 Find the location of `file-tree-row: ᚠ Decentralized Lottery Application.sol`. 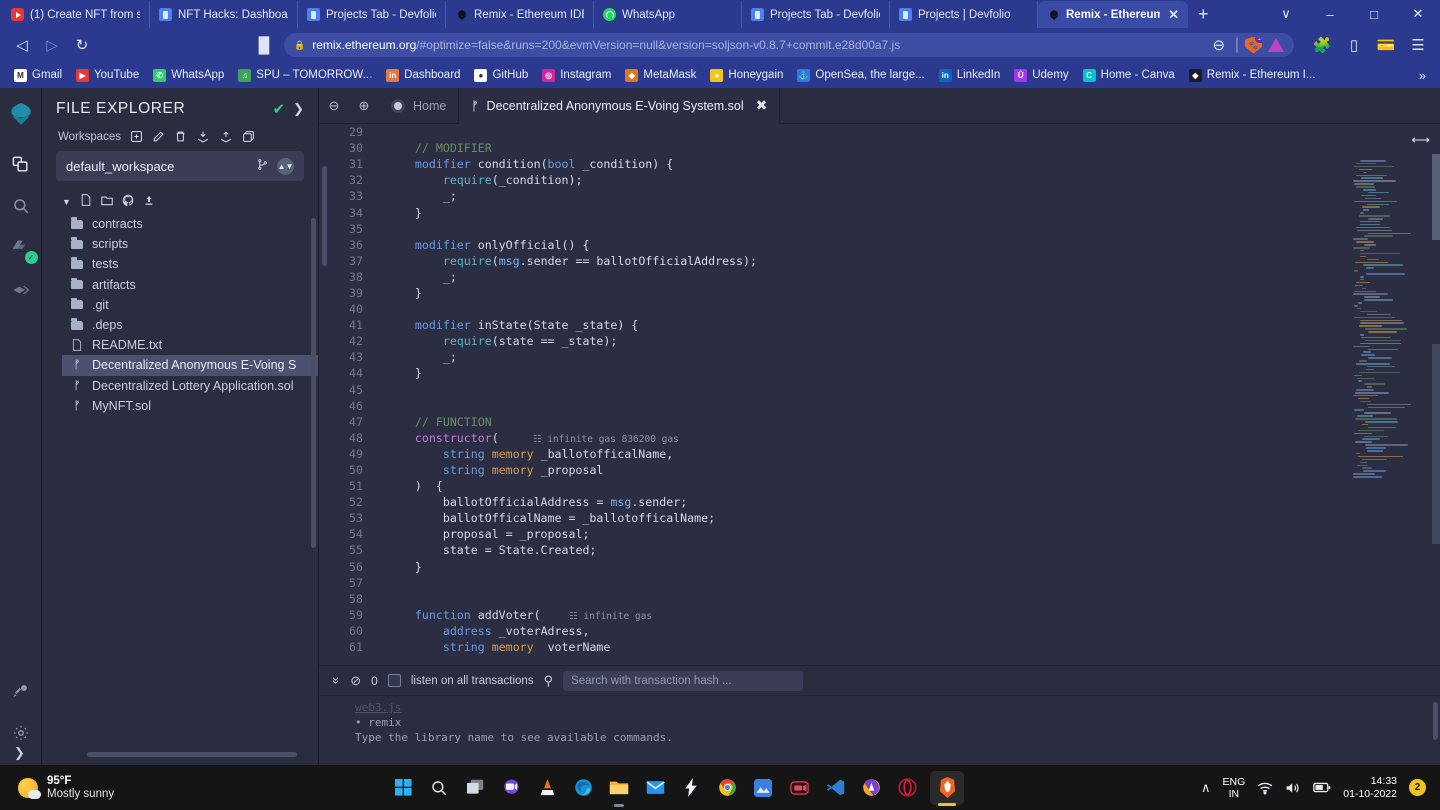

file-tree-row: ᚠ Decentralized Lottery Application.sol is located at coordinates (190, 386).